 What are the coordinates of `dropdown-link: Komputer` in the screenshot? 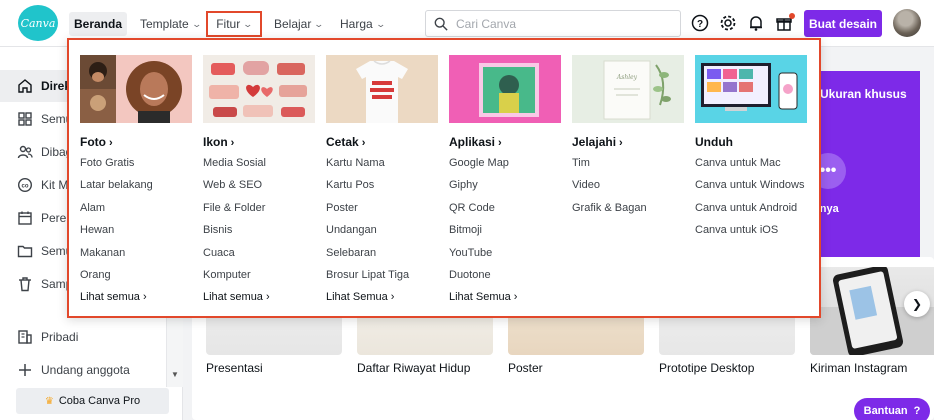 It's located at (227, 275).